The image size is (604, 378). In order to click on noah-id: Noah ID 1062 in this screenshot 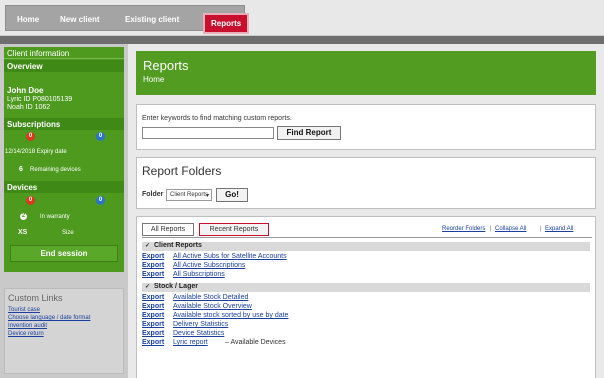, I will do `click(29, 107)`.